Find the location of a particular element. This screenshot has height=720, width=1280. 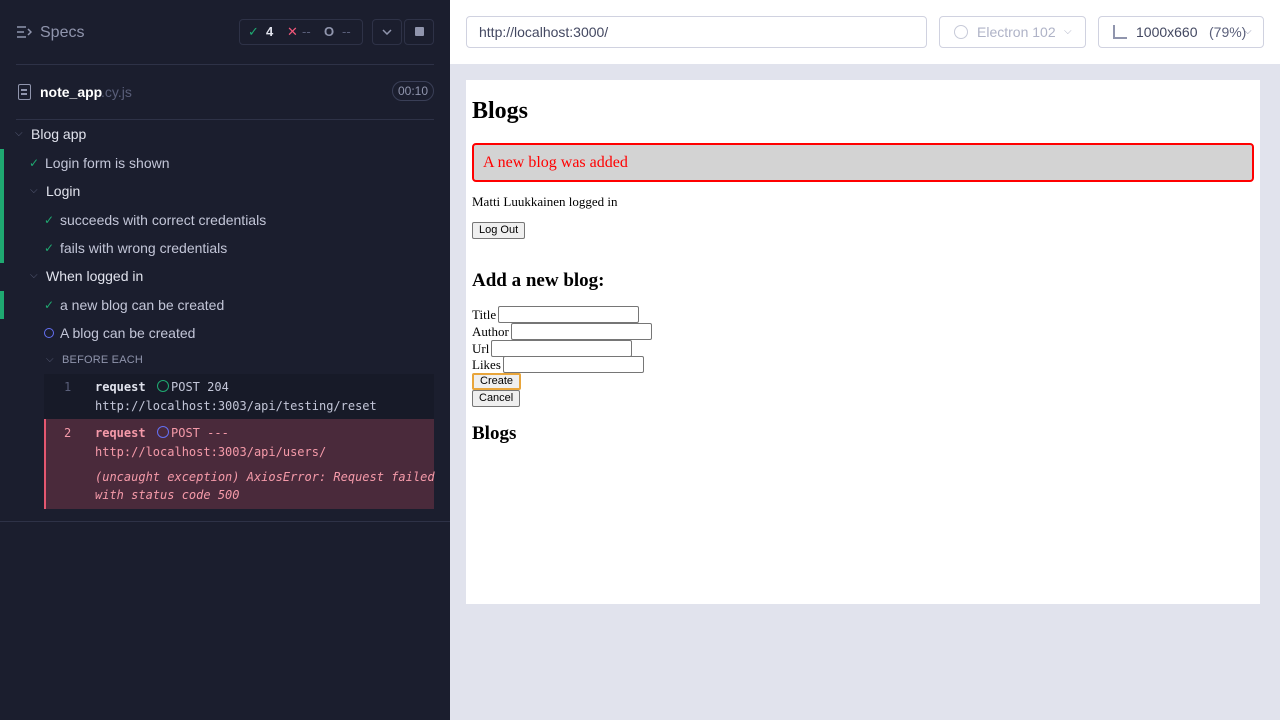

specs-title: Specs is located at coordinates (62, 33).